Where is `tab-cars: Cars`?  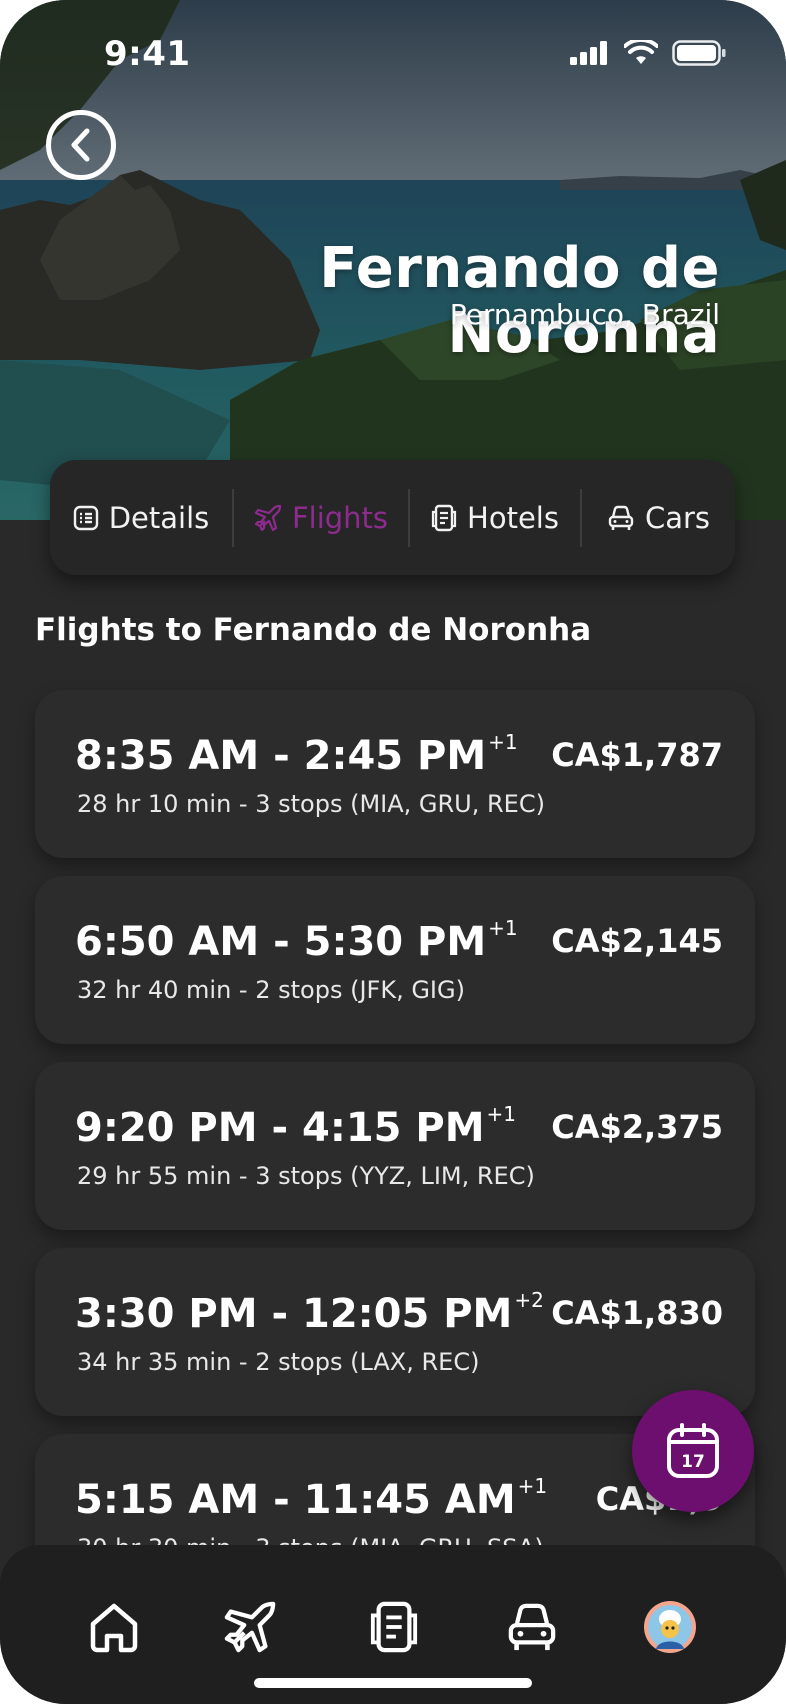 tab-cars: Cars is located at coordinates (658, 517).